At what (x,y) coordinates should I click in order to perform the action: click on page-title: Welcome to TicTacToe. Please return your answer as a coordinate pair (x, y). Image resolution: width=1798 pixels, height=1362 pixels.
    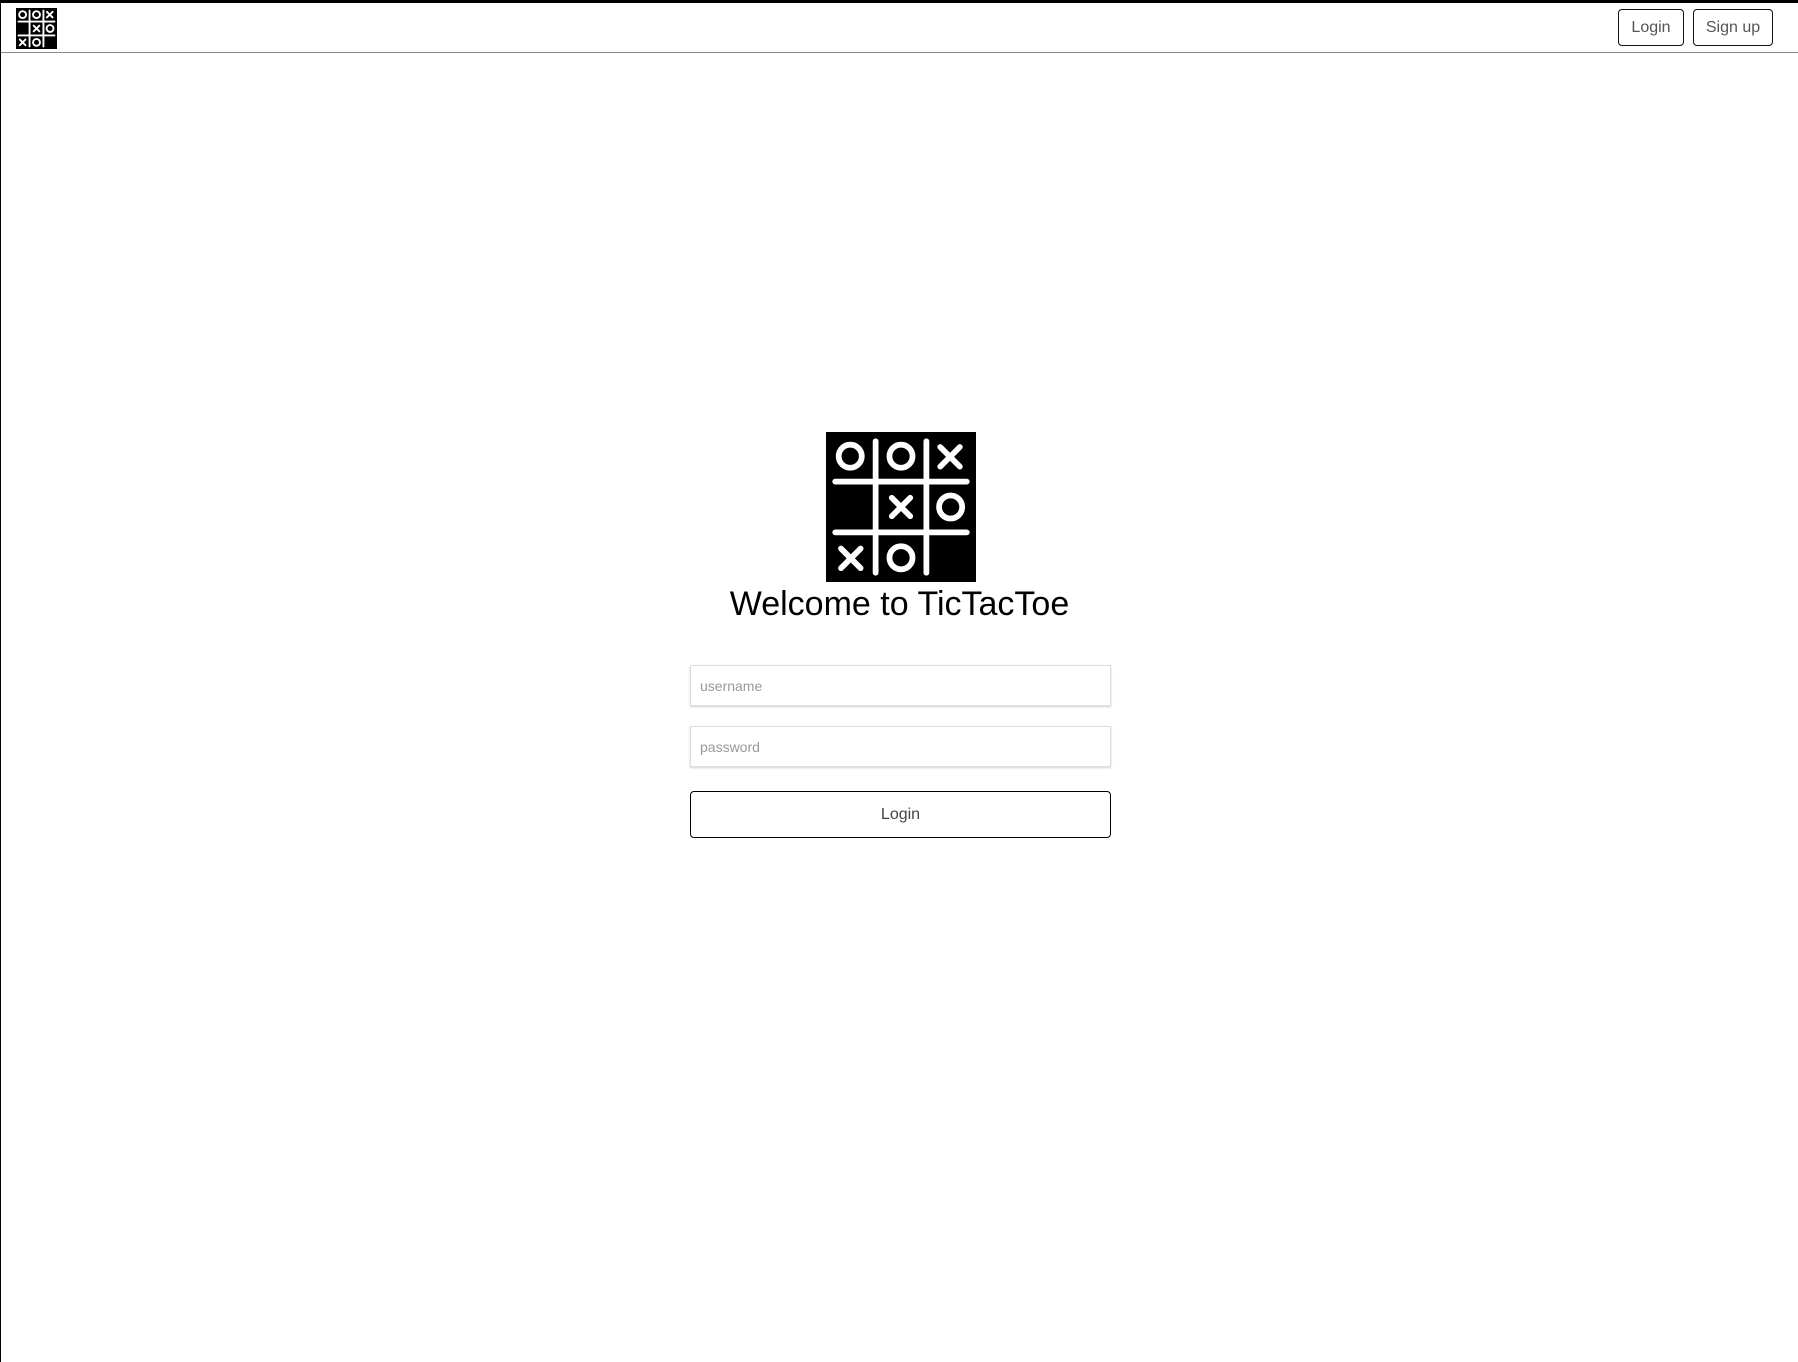
    Looking at the image, I should click on (899, 604).